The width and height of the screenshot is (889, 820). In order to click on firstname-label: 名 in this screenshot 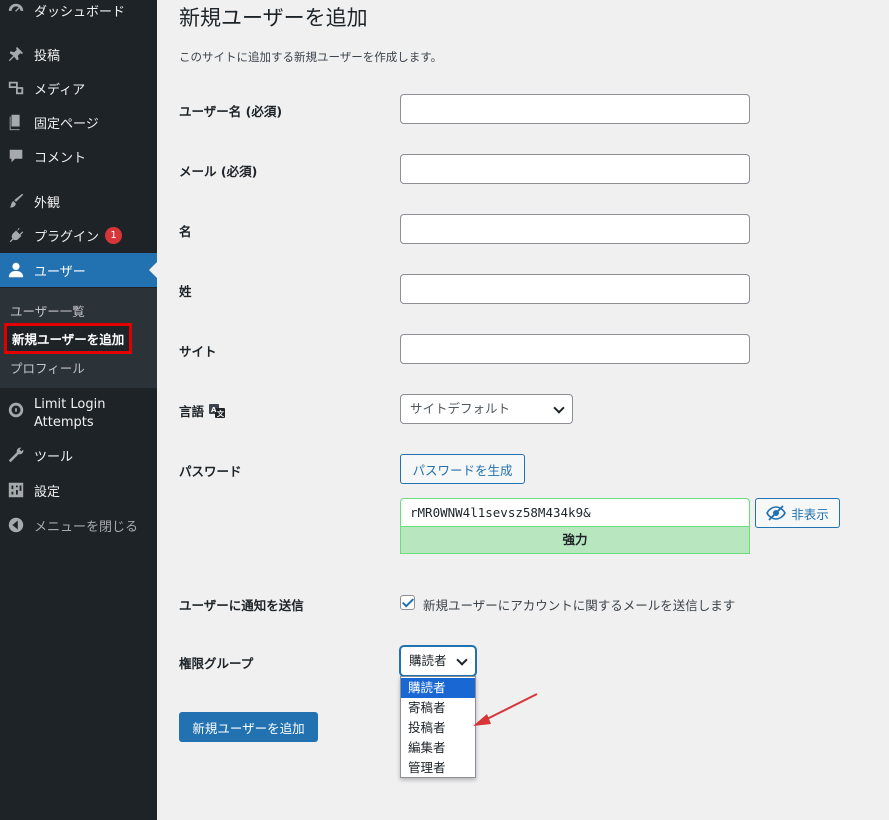, I will do `click(185, 231)`.